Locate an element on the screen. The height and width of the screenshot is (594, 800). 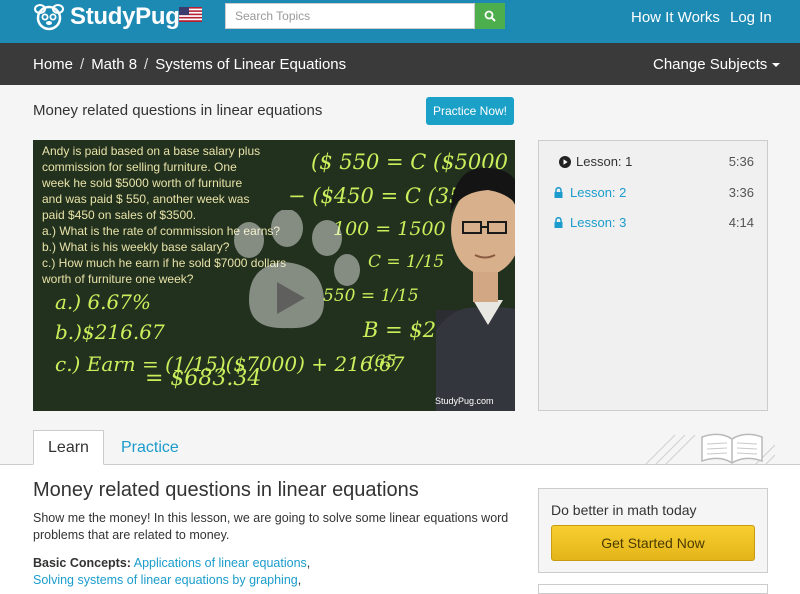
practice-now-button: Practice Now! is located at coordinates (470, 111).